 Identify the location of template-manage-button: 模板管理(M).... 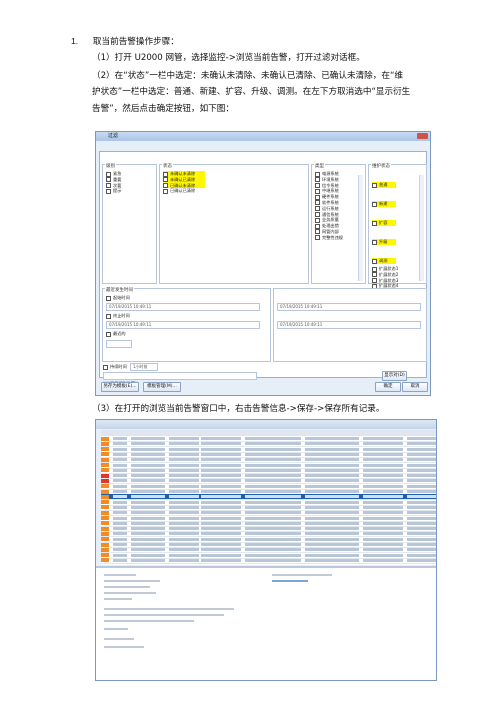
(162, 387).